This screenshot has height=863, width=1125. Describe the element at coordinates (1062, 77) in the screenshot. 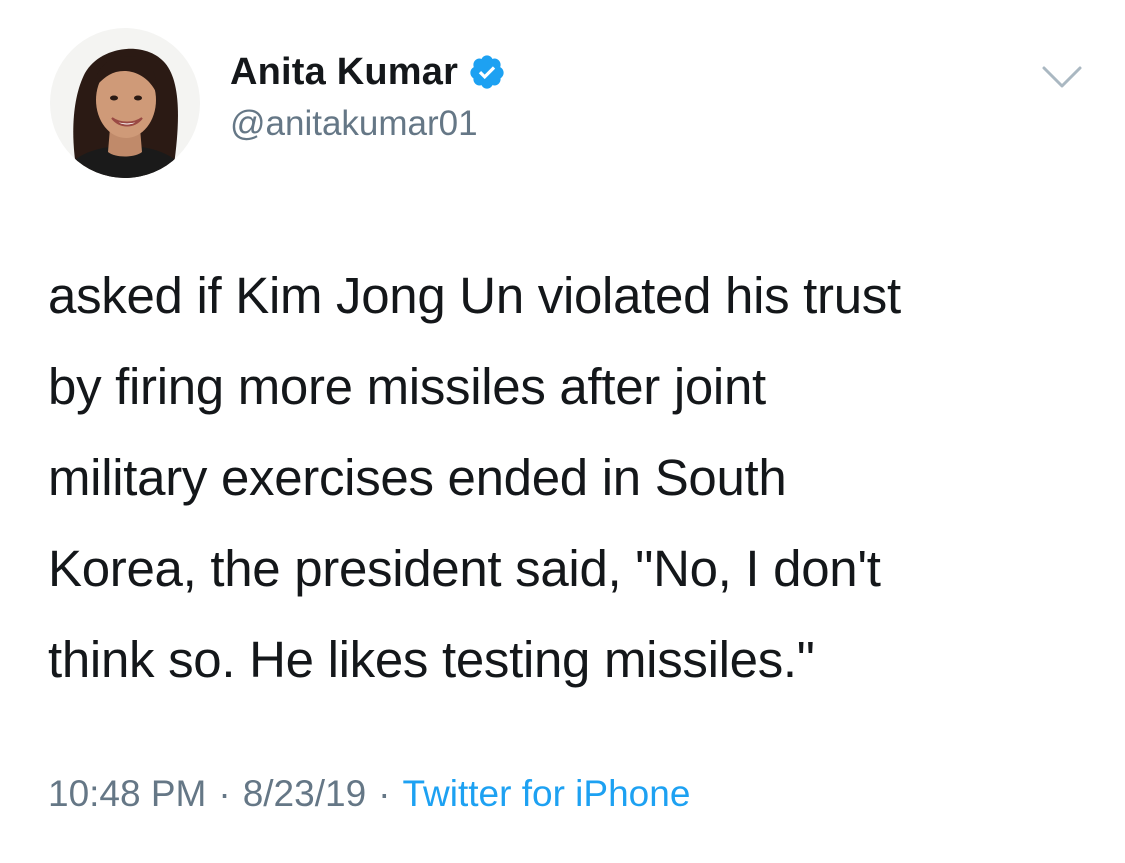

I see `chevron-down-icon` at that location.